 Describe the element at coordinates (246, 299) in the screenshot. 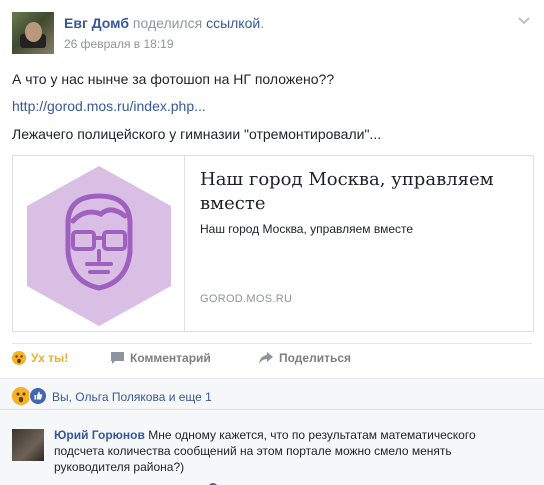

I see `card-domain: GOROD.MOS.RU` at that location.